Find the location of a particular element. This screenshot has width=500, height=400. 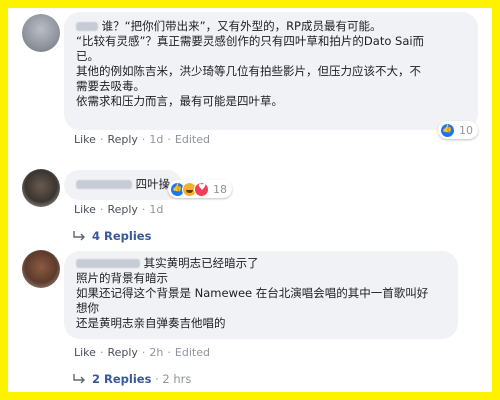

comment-actions: Like · Reply · 2h · Edited is located at coordinates (142, 352).